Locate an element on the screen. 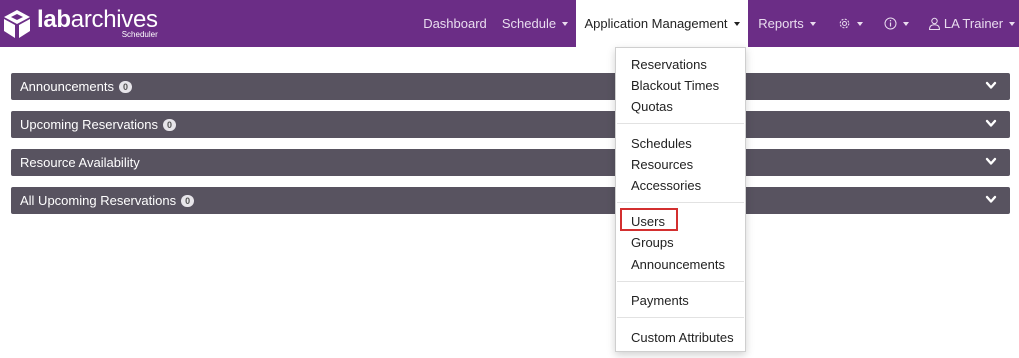 This screenshot has width=1019, height=358. panel-title: Upcoming Reservations is located at coordinates (89, 124).